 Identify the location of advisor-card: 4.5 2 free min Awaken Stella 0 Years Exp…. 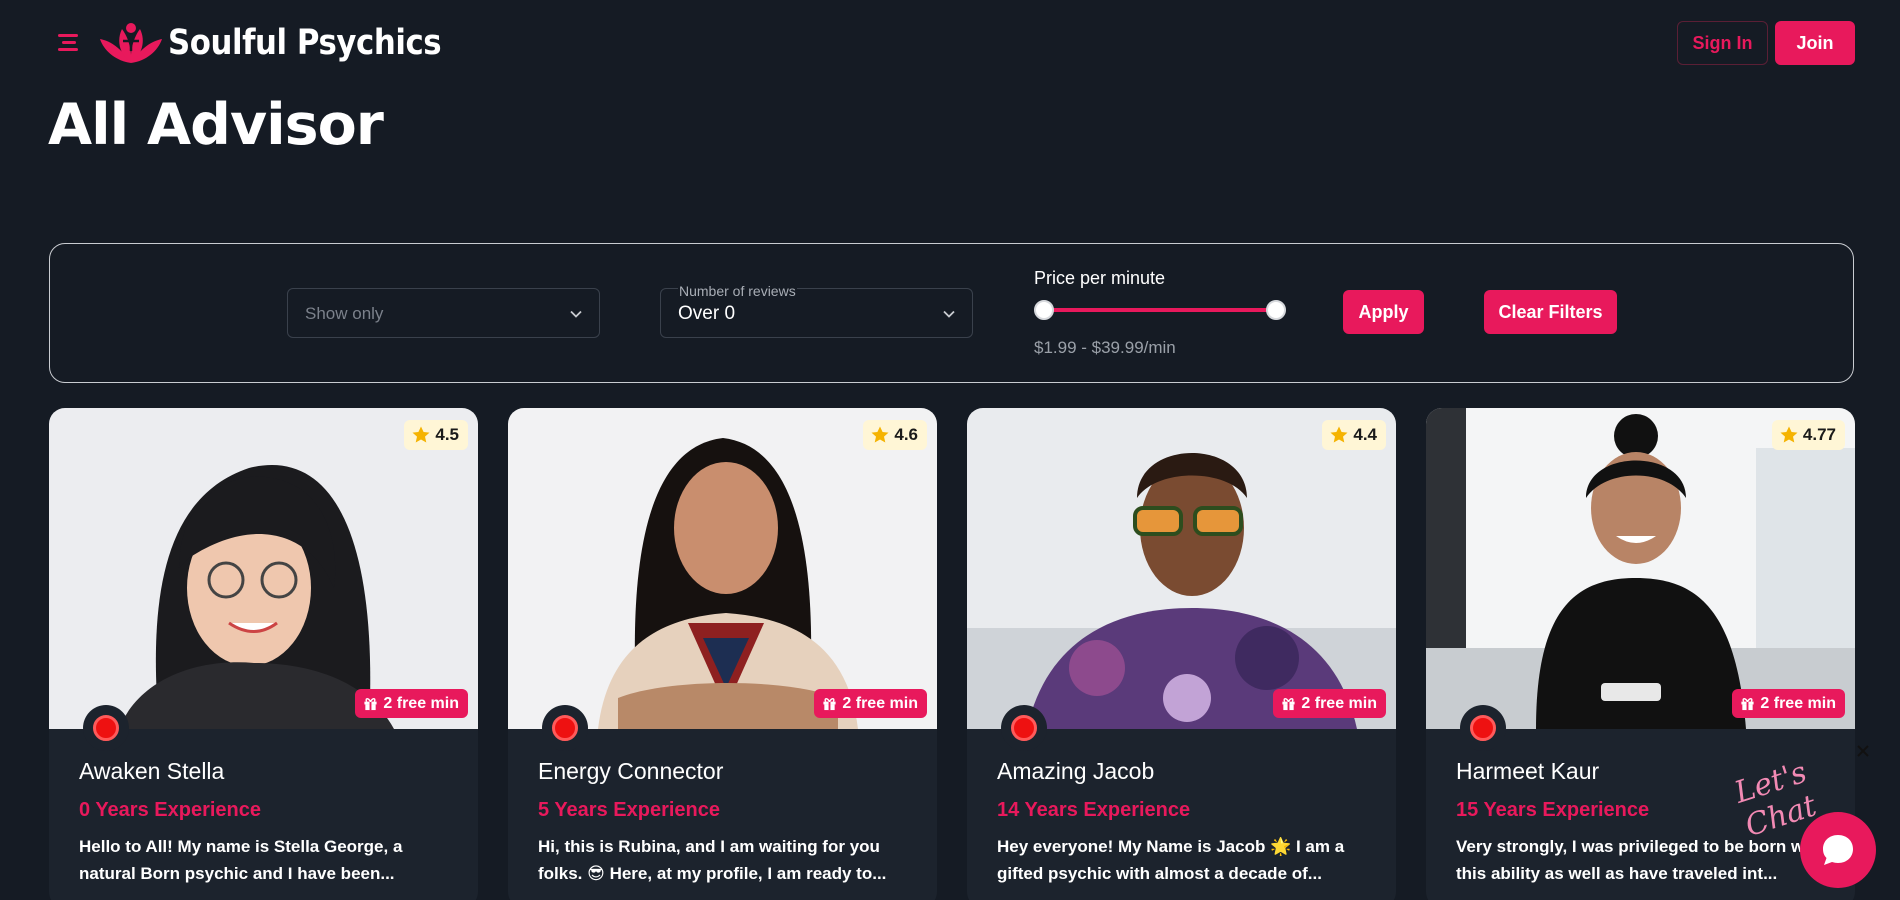
(263, 654).